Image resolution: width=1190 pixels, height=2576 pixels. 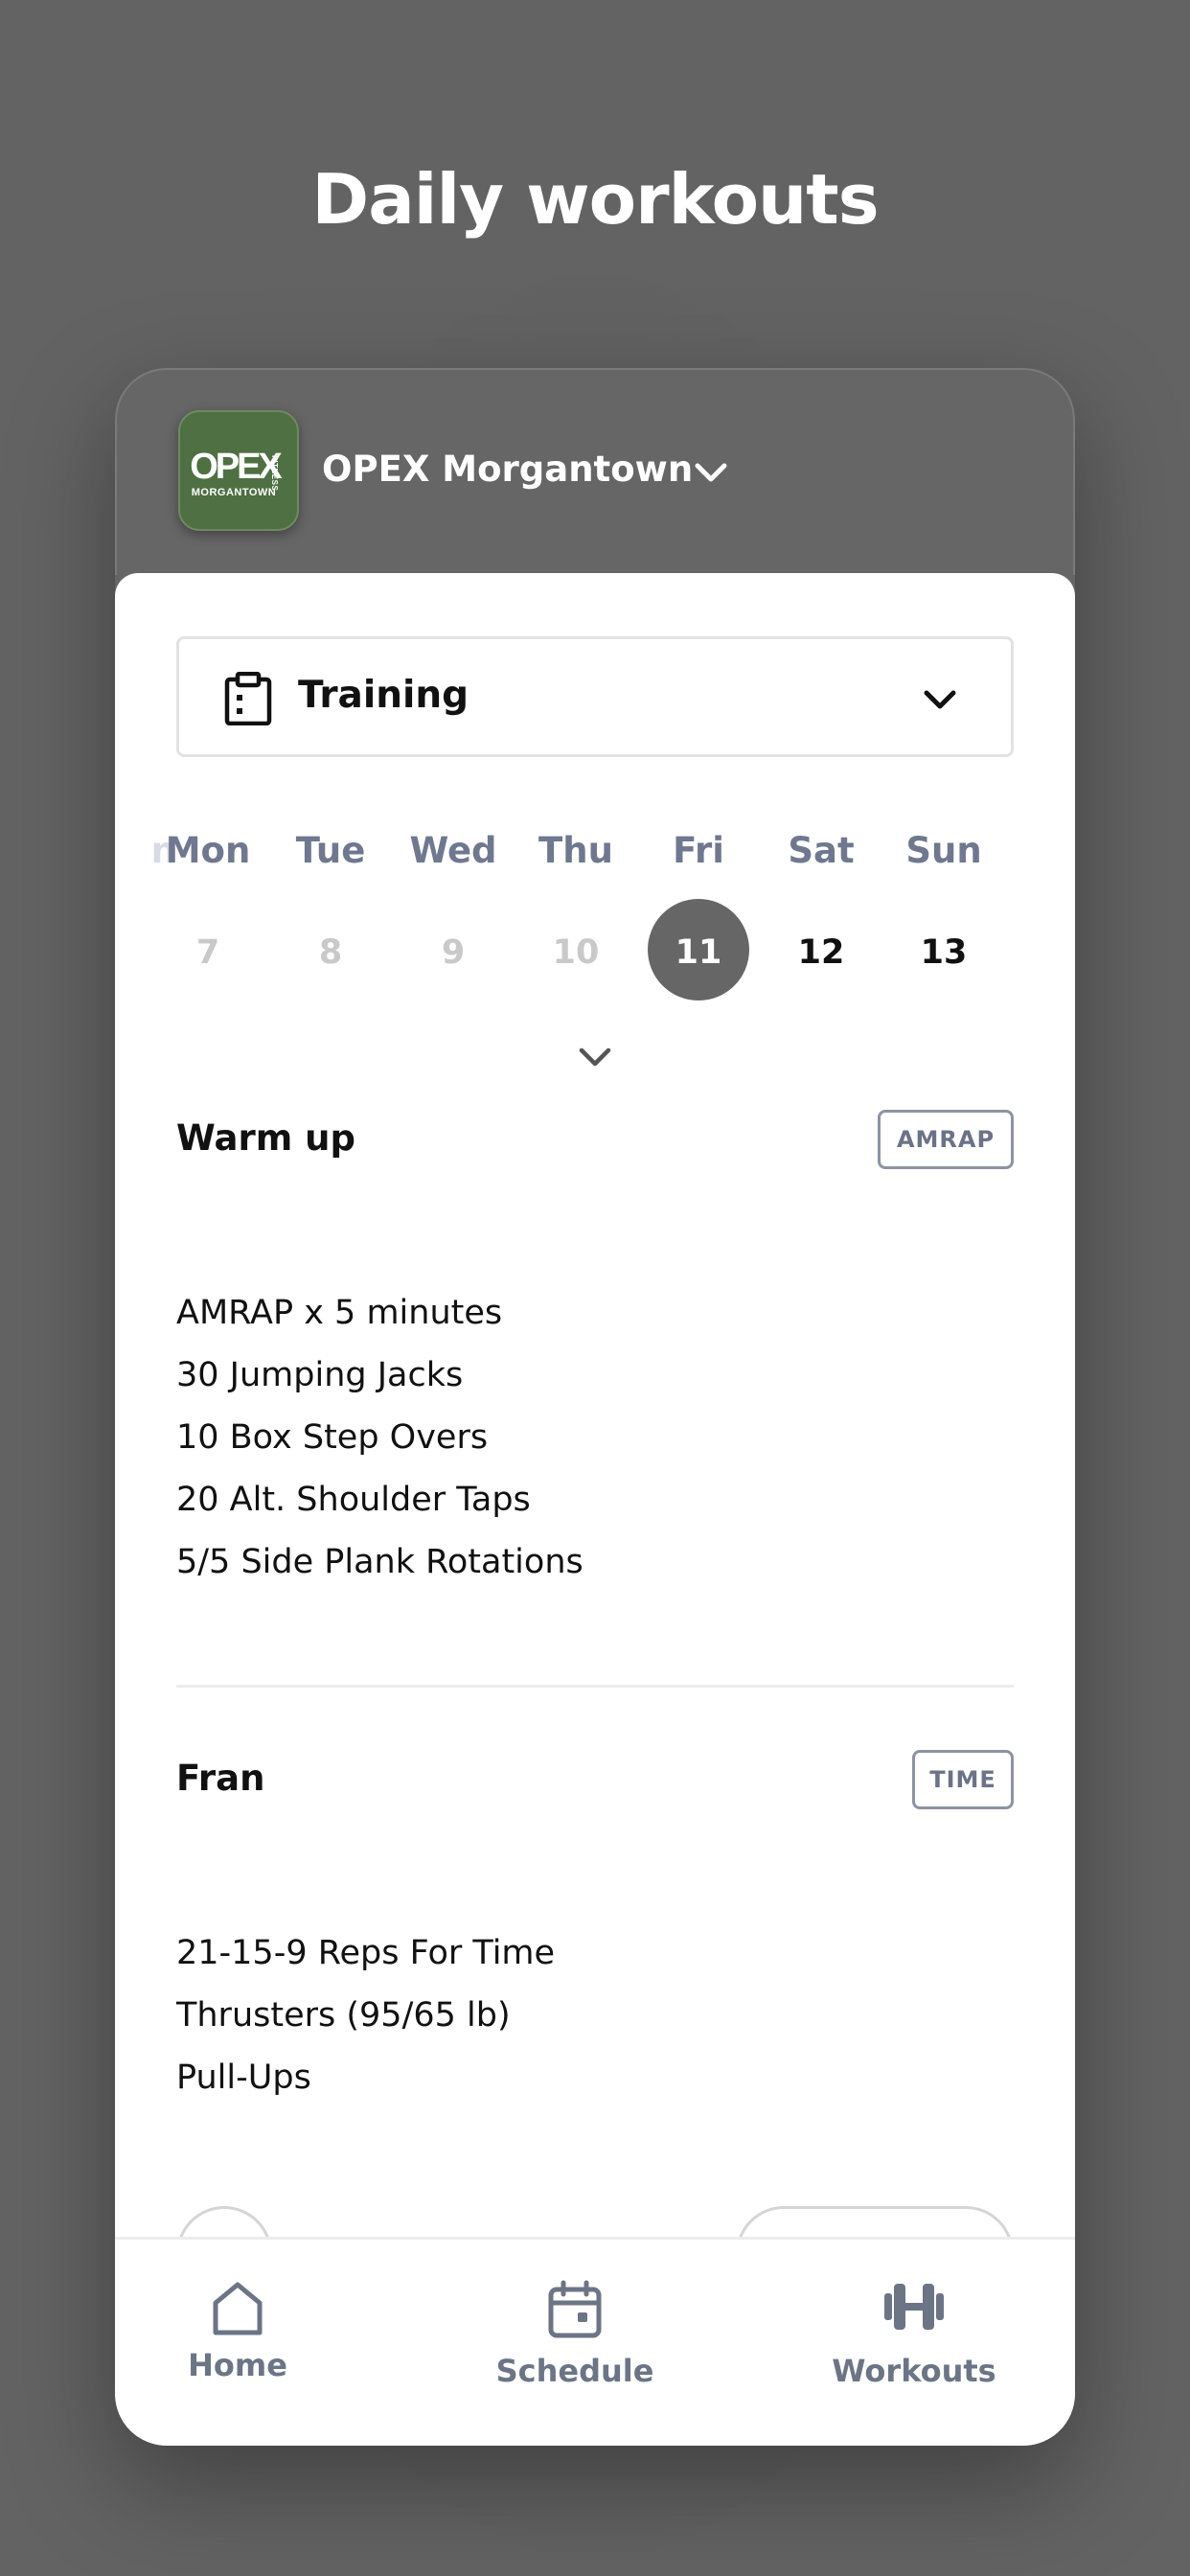 What do you see at coordinates (508, 469) in the screenshot?
I see `gym-name: OPEX Morgantown` at bounding box center [508, 469].